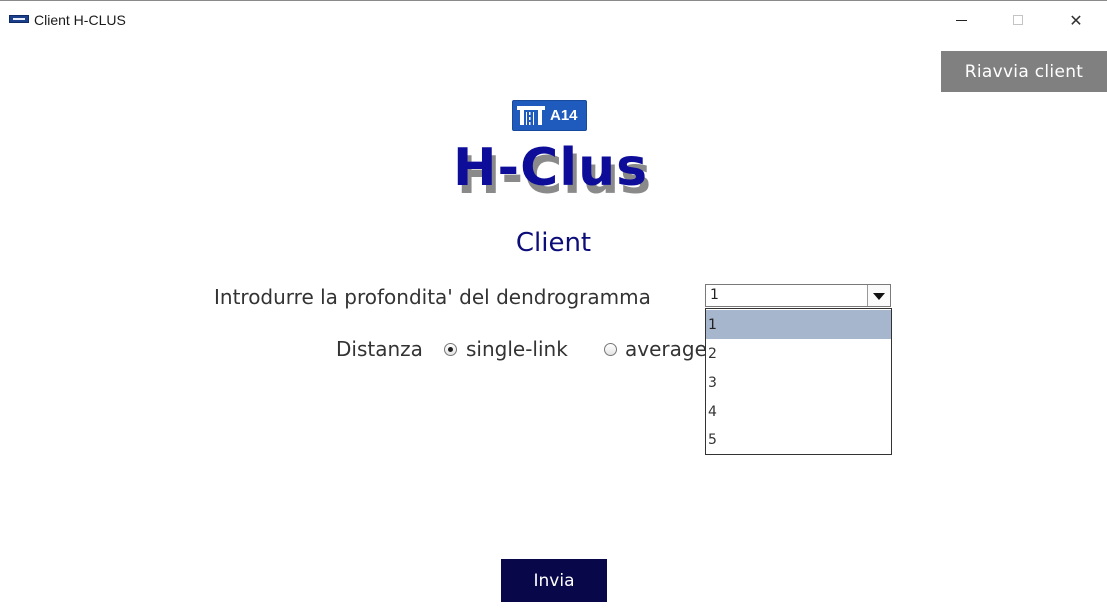  I want to click on radio-single-link, so click(450, 349).